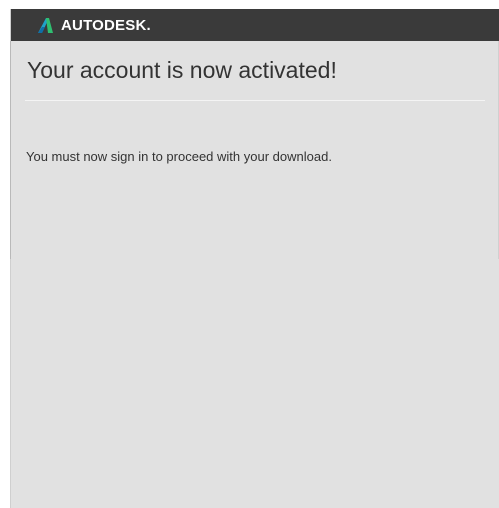 This screenshot has width=499, height=508. What do you see at coordinates (255, 100) in the screenshot?
I see `divider` at bounding box center [255, 100].